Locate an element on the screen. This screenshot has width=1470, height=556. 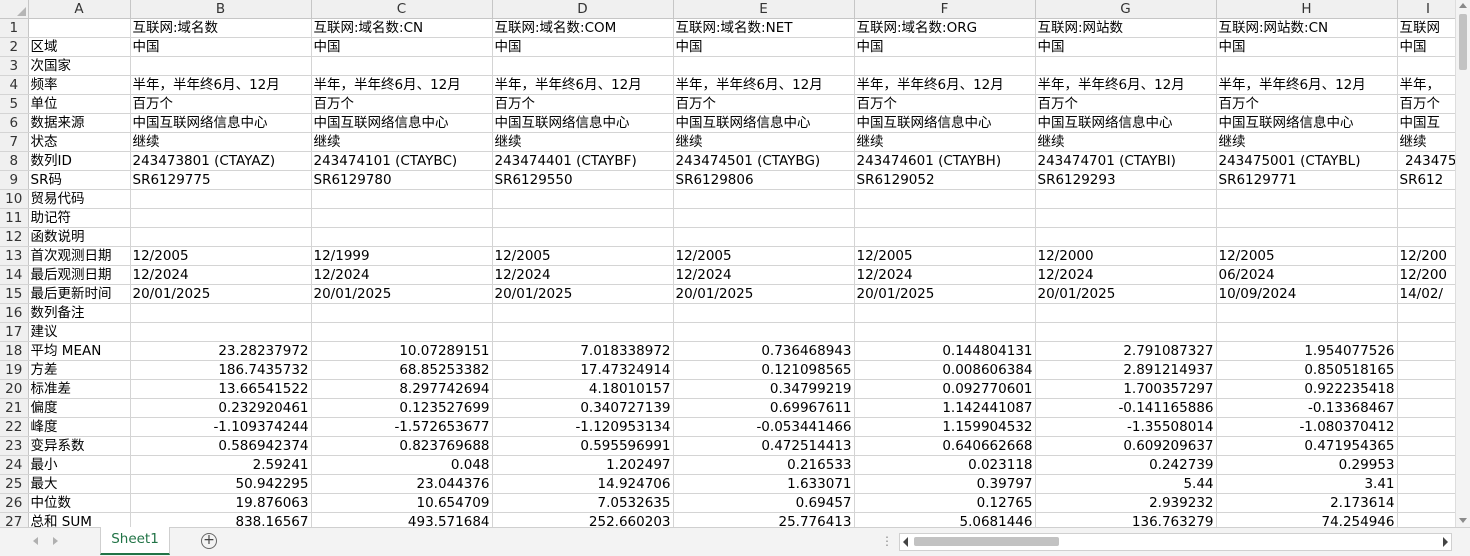
row-header: 24 is located at coordinates (14, 465).